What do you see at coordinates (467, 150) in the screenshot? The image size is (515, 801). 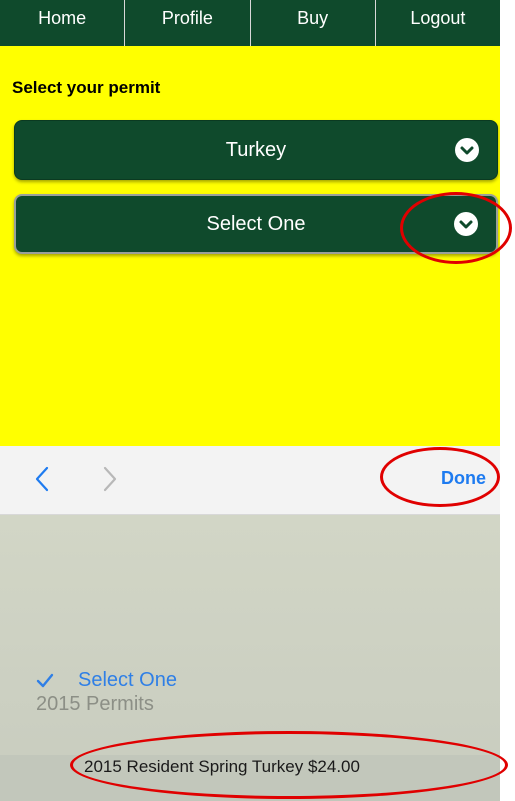 I see `chevron-down-icon` at bounding box center [467, 150].